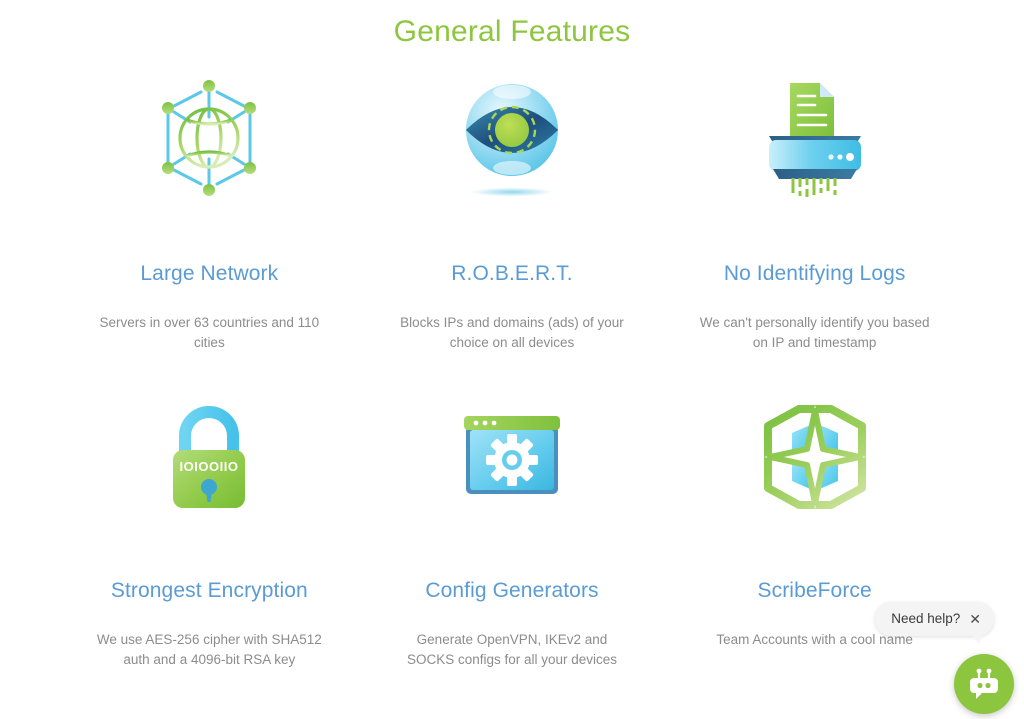 Image resolution: width=1024 pixels, height=719 pixels. I want to click on paper-shredder-icon, so click(815, 138).